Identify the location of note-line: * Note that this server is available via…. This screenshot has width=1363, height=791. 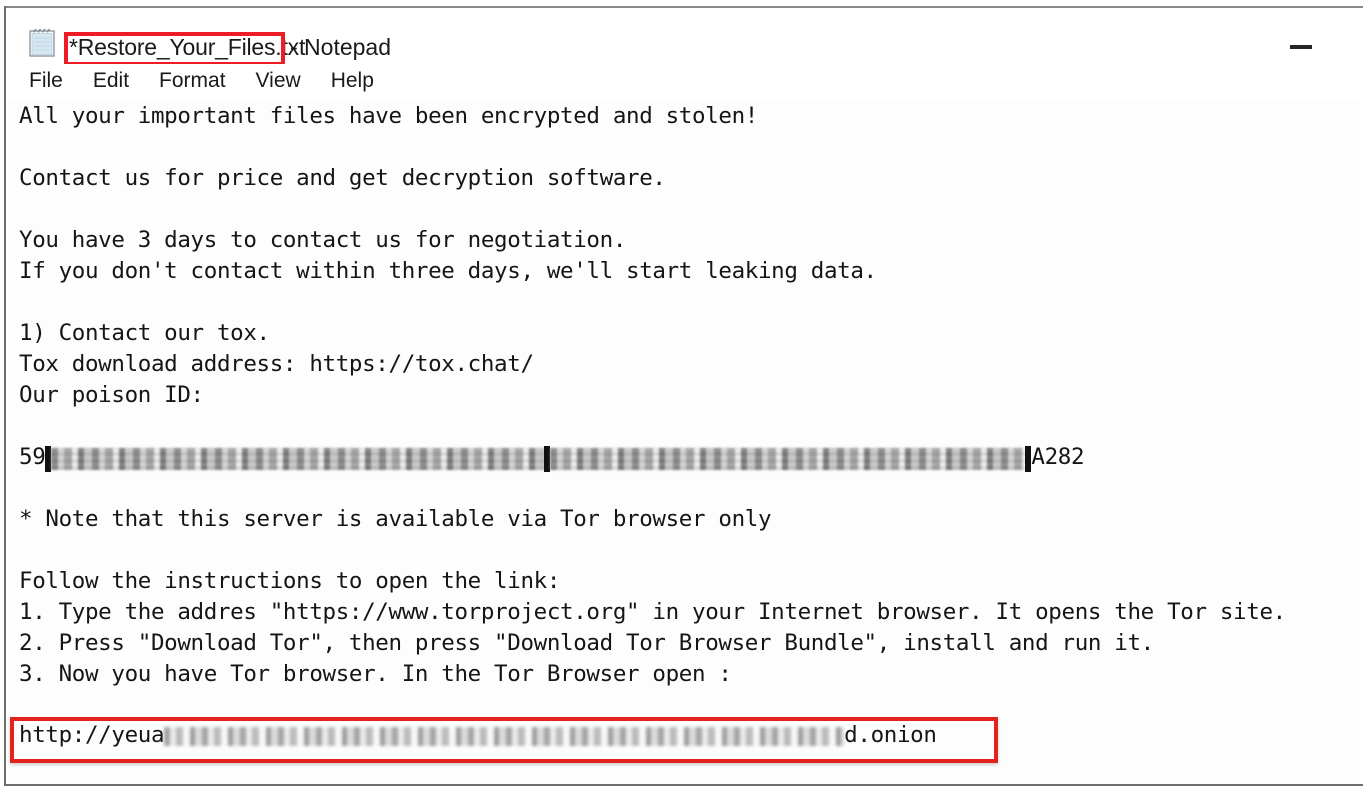
(395, 519).